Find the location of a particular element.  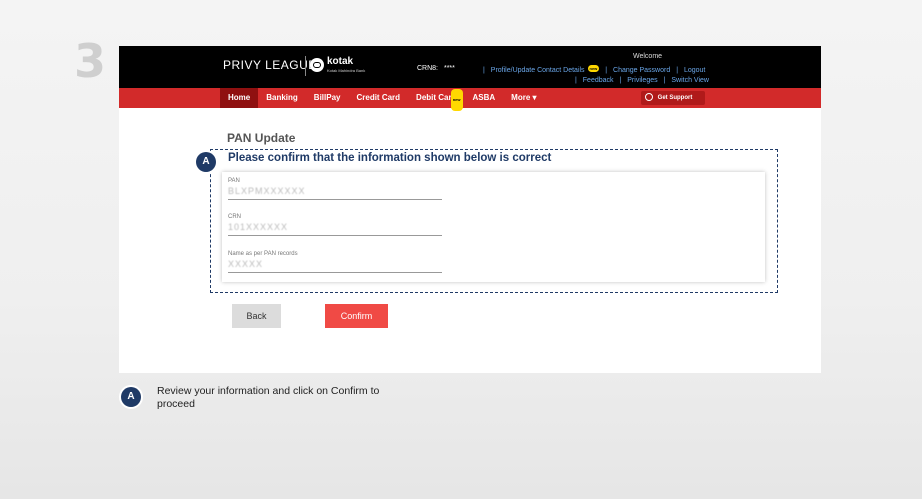

get-support-button: Get Support is located at coordinates (673, 98).